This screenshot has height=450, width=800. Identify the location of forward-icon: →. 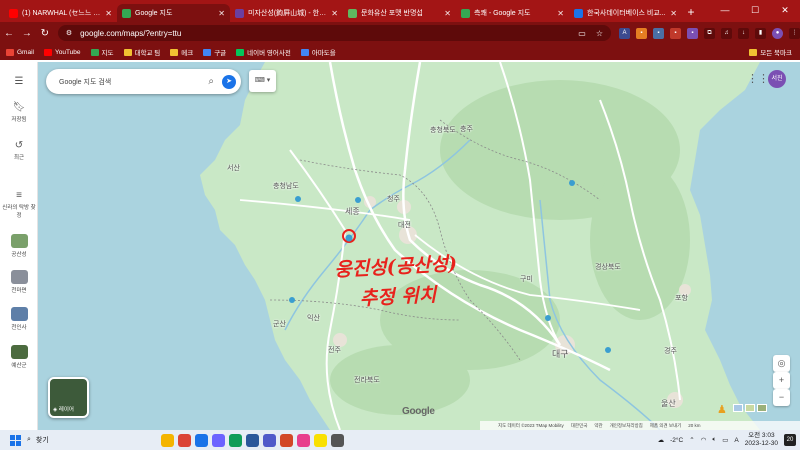
(27, 33).